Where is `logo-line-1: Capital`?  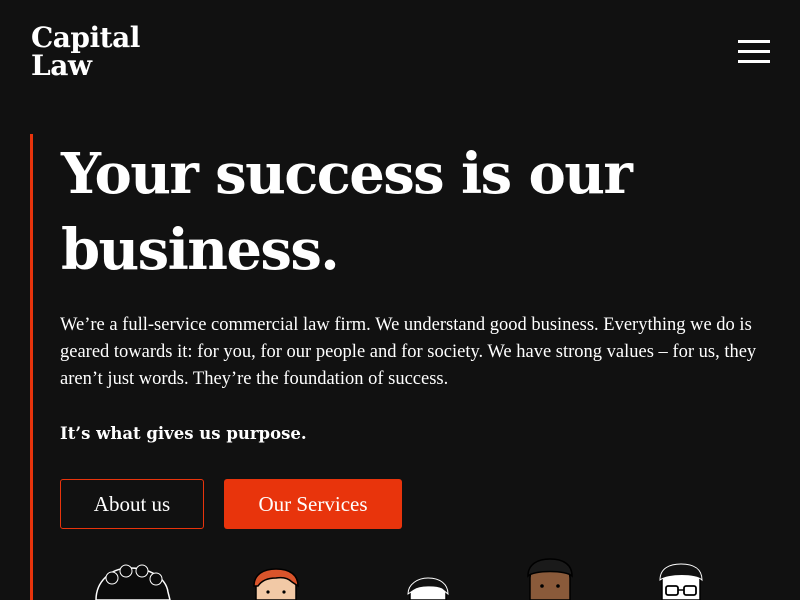
logo-line-1: Capital is located at coordinates (85, 37).